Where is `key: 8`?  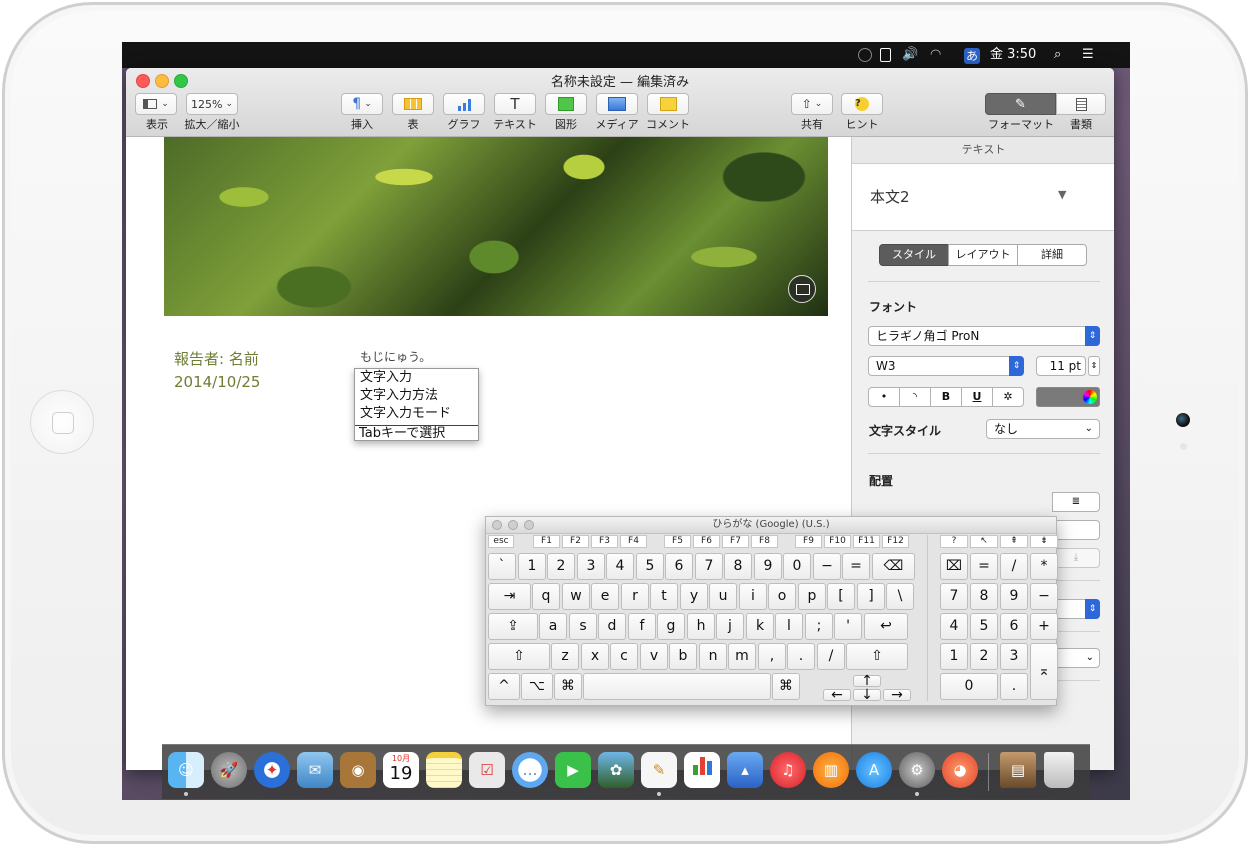 key: 8 is located at coordinates (738, 566).